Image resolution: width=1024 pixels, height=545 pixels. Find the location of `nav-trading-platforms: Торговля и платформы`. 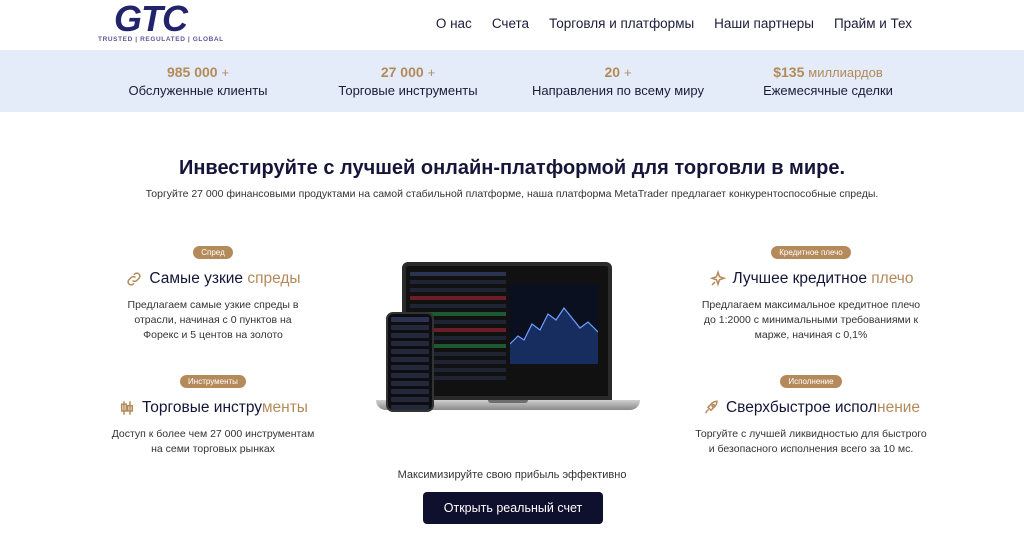

nav-trading-platforms: Торговля и платформы is located at coordinates (621, 23).